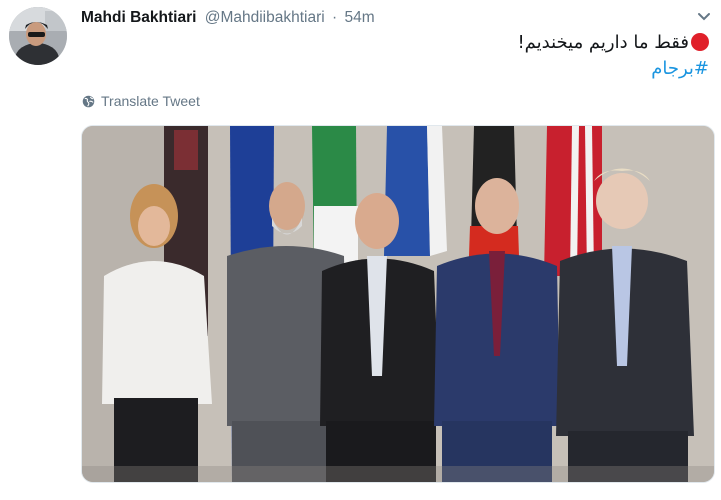 Image resolution: width=721 pixels, height=500 pixels. Describe the element at coordinates (150, 101) in the screenshot. I see `translate-label: Translate Tweet` at that location.